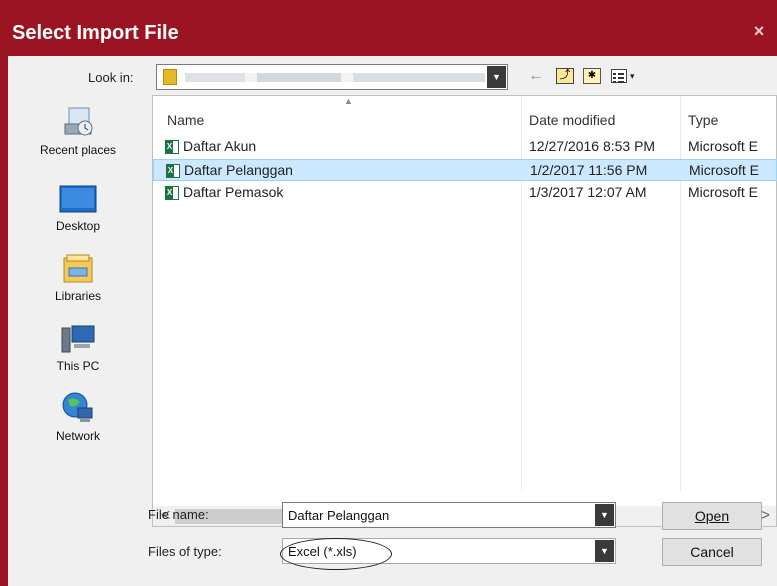 This screenshot has height=586, width=777. What do you see at coordinates (78, 150) in the screenshot?
I see `place-label: Recent places` at bounding box center [78, 150].